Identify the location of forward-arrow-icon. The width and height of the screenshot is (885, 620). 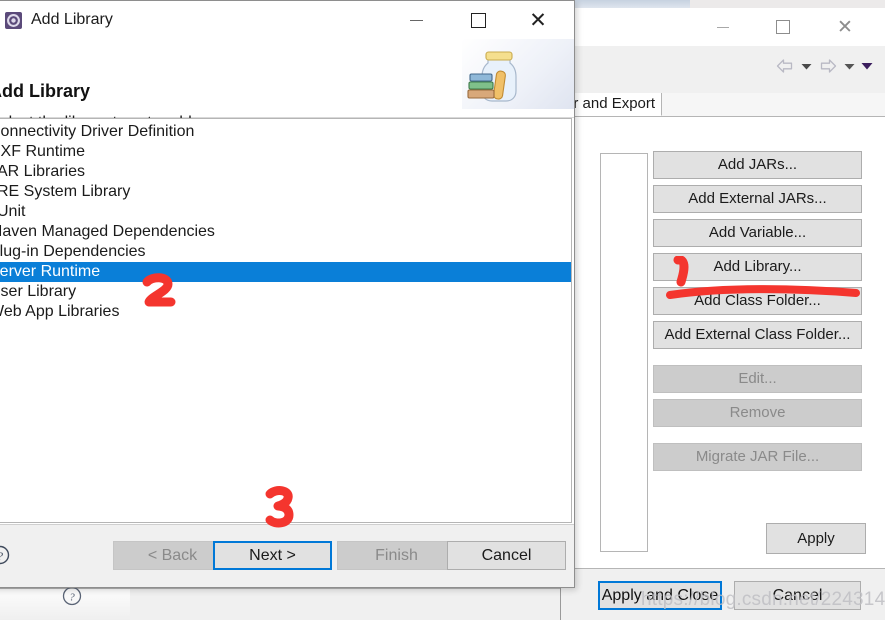
(828, 66).